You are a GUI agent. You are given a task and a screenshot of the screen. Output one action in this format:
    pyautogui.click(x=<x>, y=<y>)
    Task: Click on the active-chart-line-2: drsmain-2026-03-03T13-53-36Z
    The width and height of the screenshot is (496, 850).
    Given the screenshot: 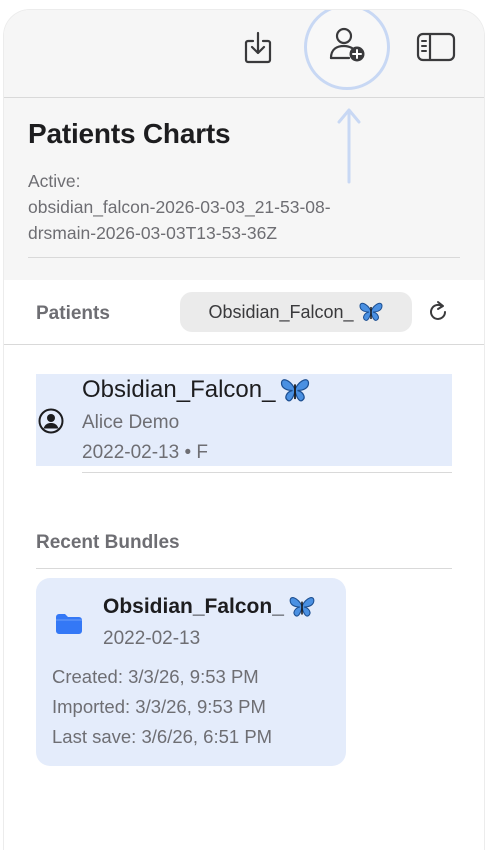 What is the action you would take?
    pyautogui.click(x=153, y=233)
    